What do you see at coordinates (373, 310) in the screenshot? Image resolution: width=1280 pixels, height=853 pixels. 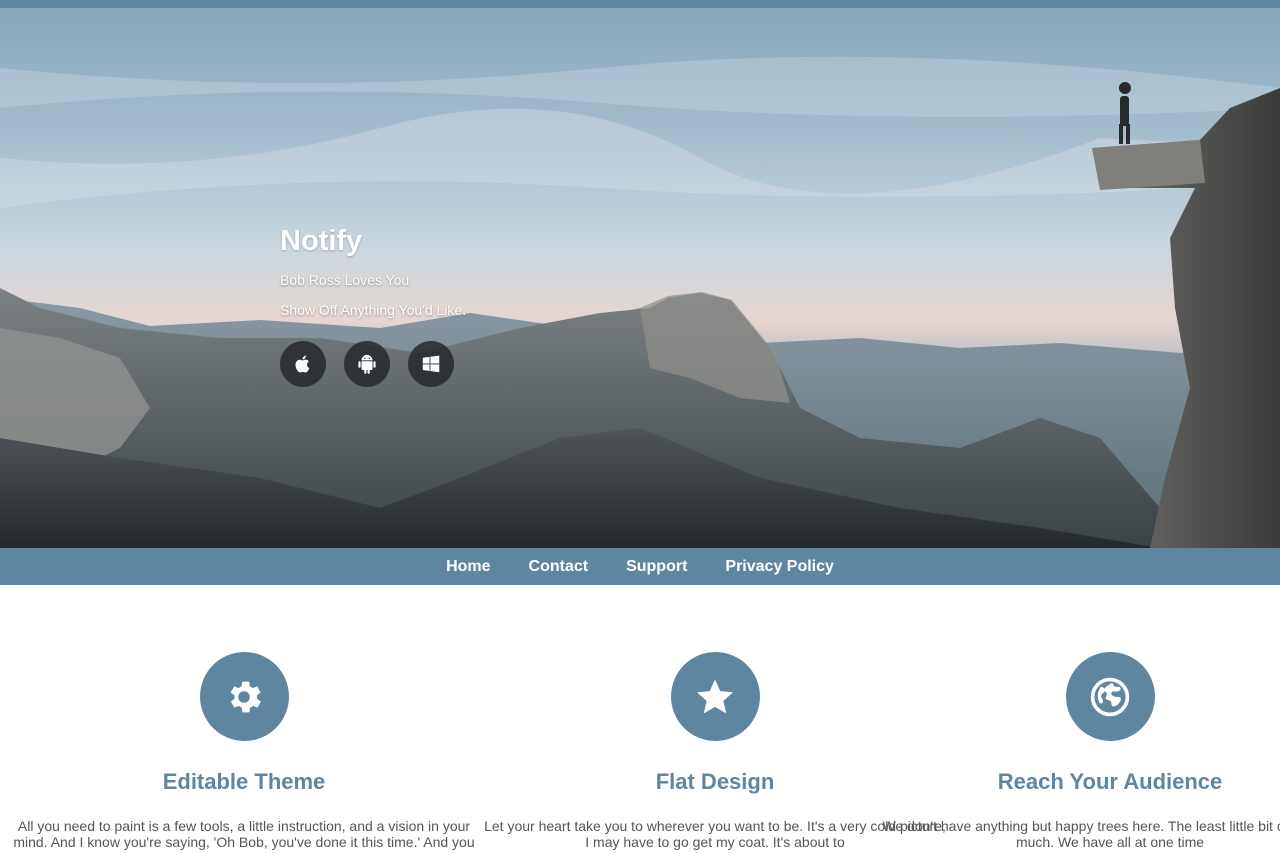 I see `hero-subtagline: Show Off Anything You'd Like.` at bounding box center [373, 310].